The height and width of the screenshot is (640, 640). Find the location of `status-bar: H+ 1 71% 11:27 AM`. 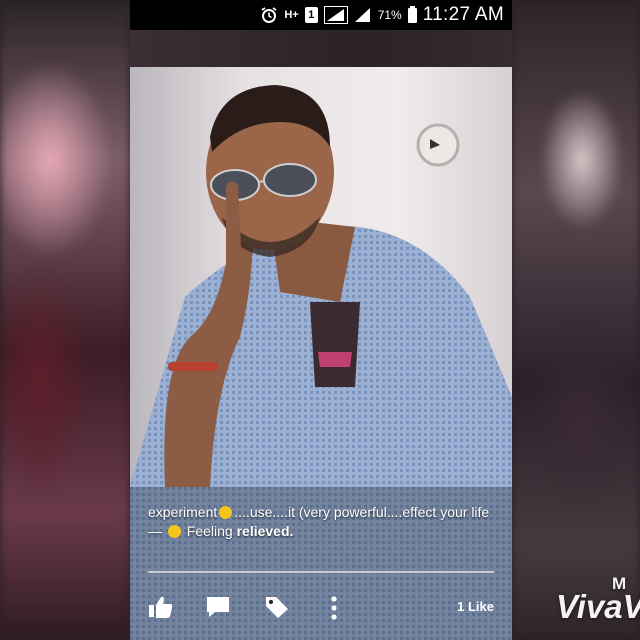

status-bar: H+ 1 71% 11:27 AM is located at coordinates (321, 15).